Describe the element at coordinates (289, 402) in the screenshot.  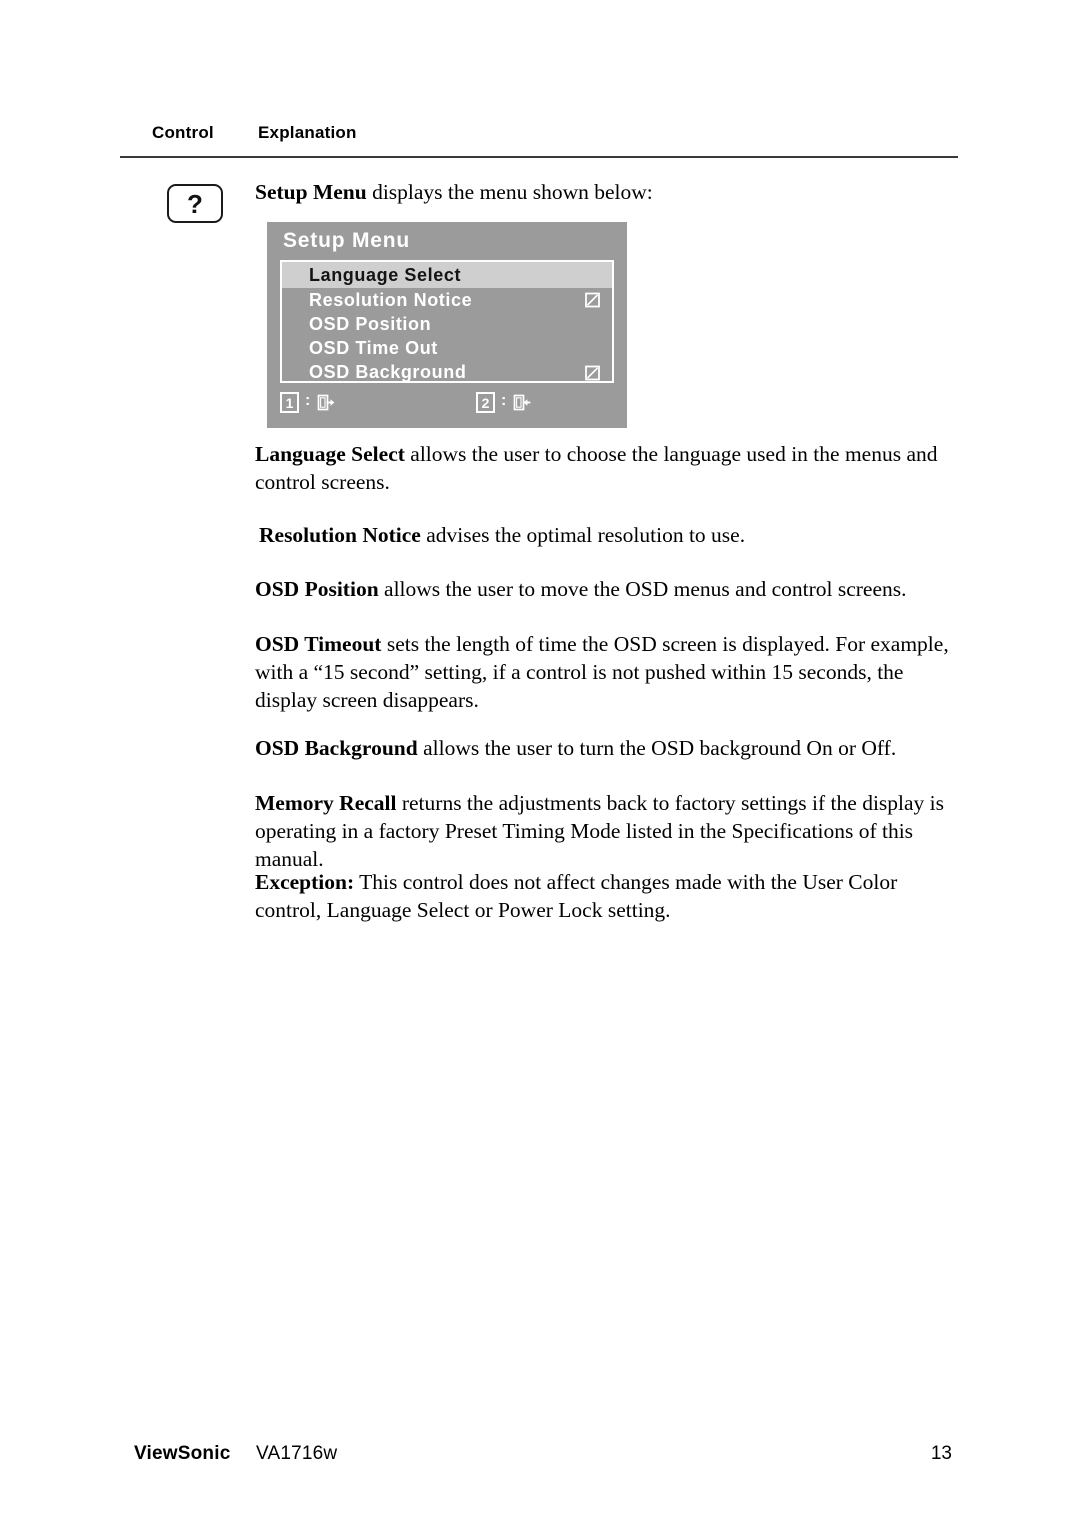
I see `key-number-box: 1` at that location.